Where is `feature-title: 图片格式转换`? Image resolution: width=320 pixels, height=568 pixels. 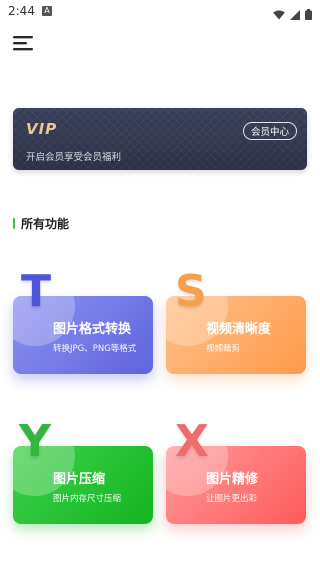 feature-title: 图片格式转换 is located at coordinates (92, 329).